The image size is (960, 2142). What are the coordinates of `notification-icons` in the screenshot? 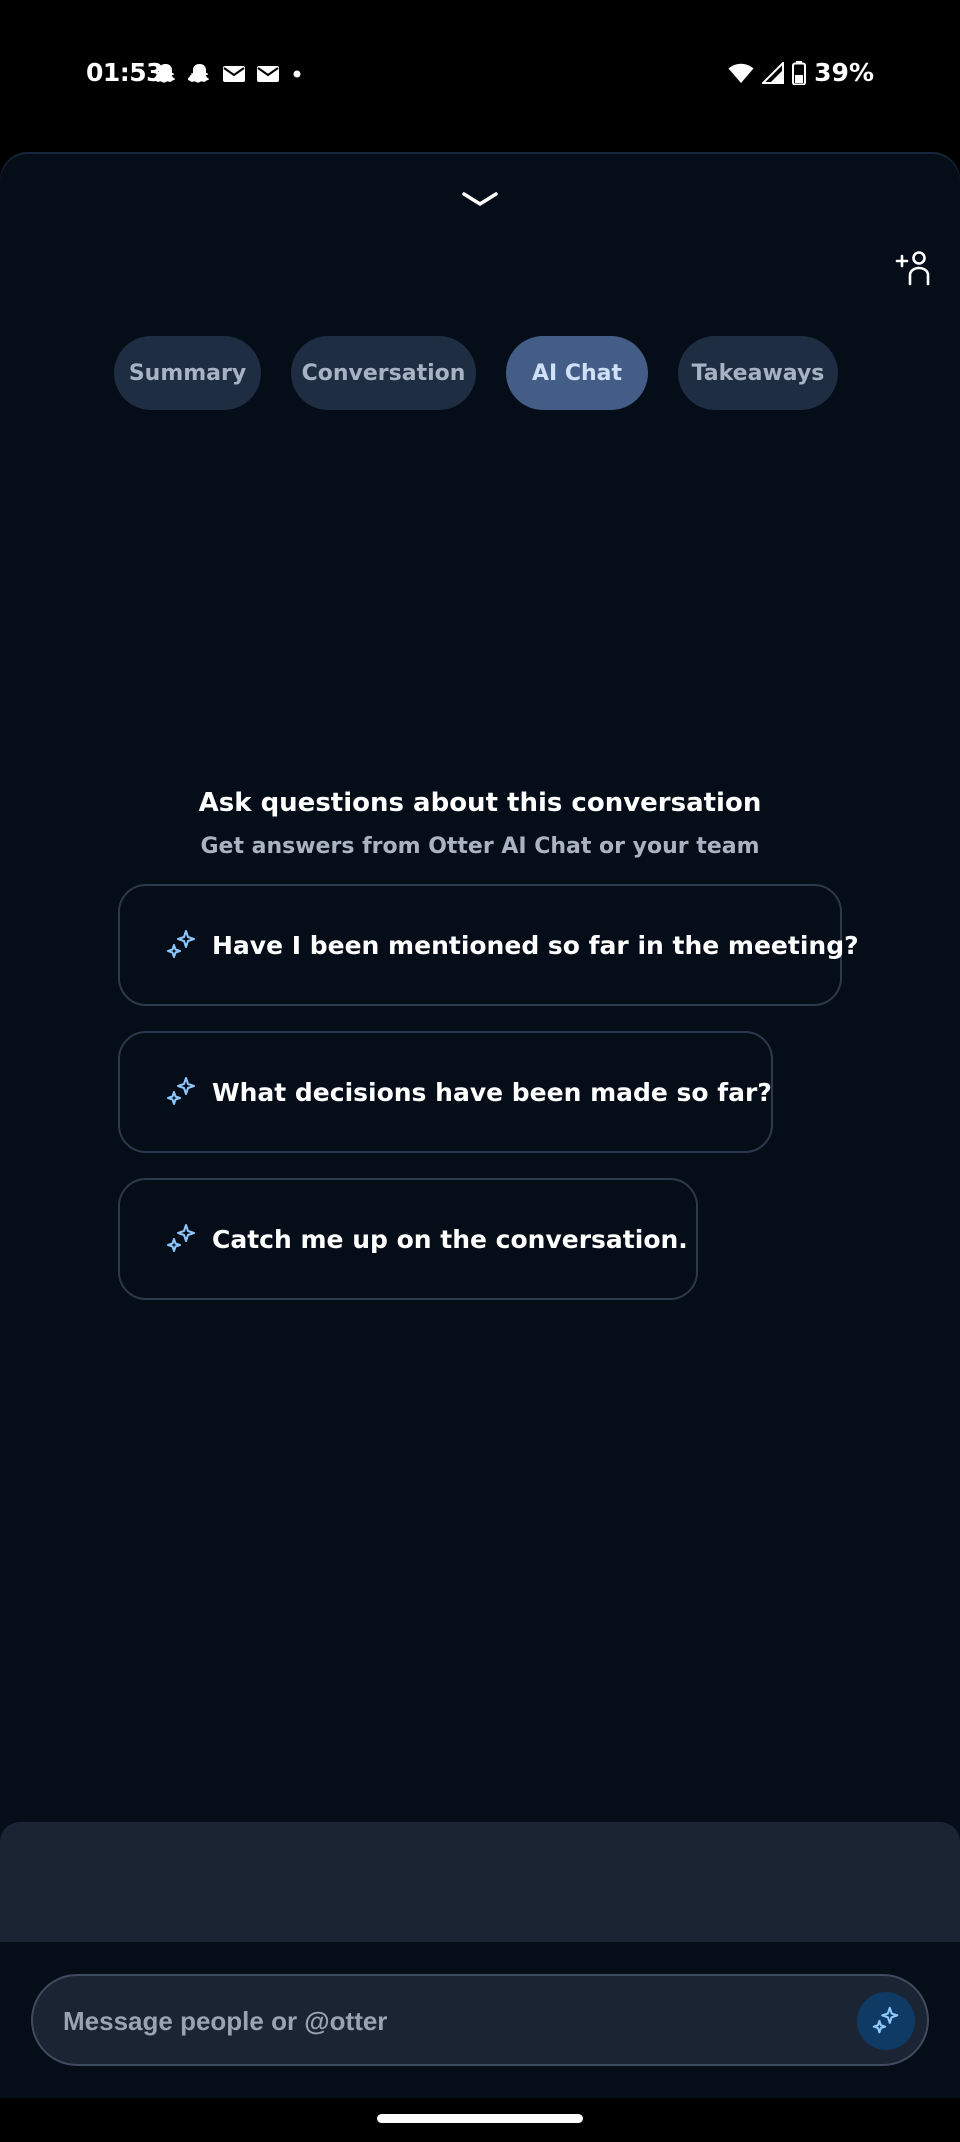 It's located at (229, 74).